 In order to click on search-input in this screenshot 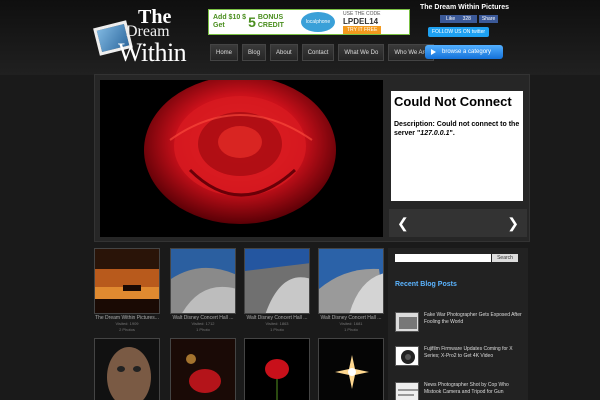, I will do `click(443, 258)`.